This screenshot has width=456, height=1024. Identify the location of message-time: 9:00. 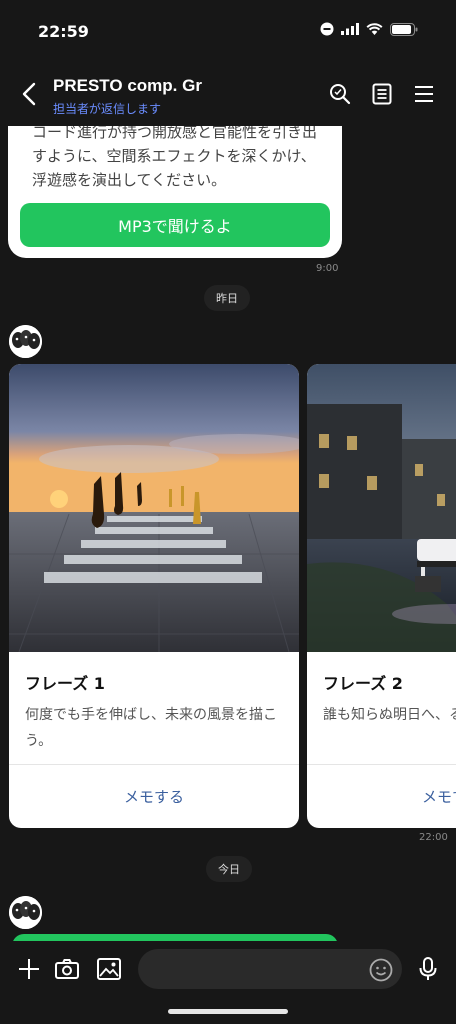
(327, 268).